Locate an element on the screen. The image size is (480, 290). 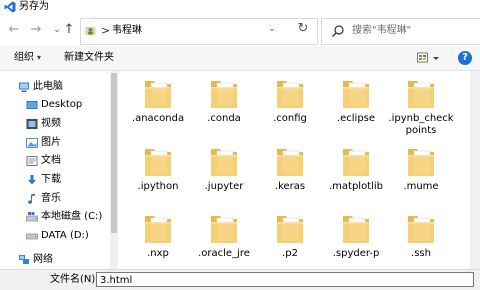
folder-item: .anaconda is located at coordinates (158, 101).